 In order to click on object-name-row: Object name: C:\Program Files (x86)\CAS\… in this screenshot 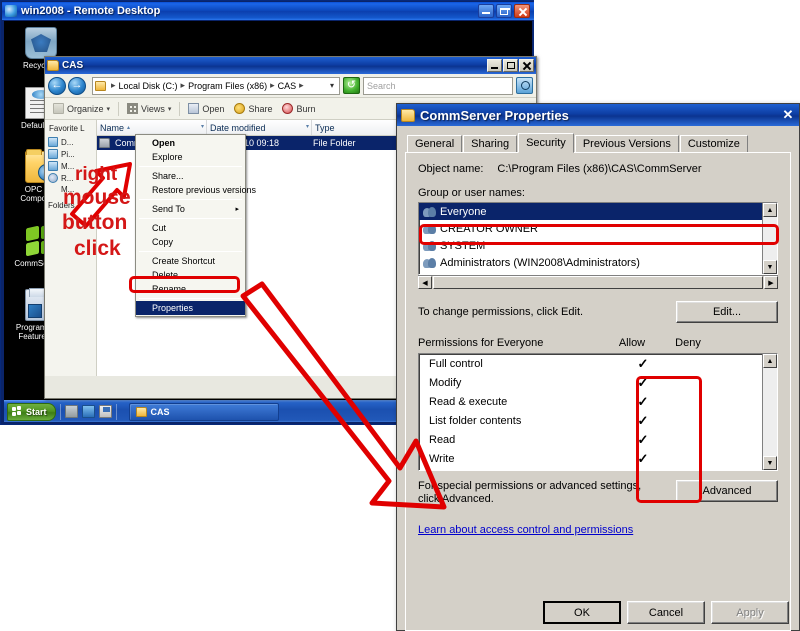, I will do `click(598, 169)`.